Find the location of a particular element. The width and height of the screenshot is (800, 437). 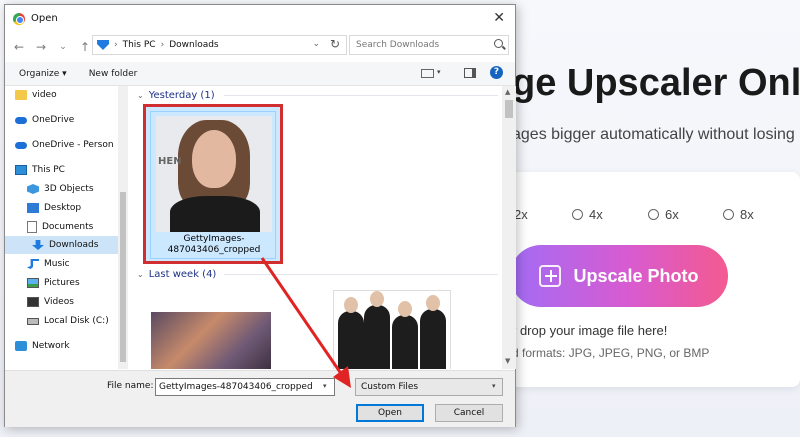

search-icon is located at coordinates (498, 43).